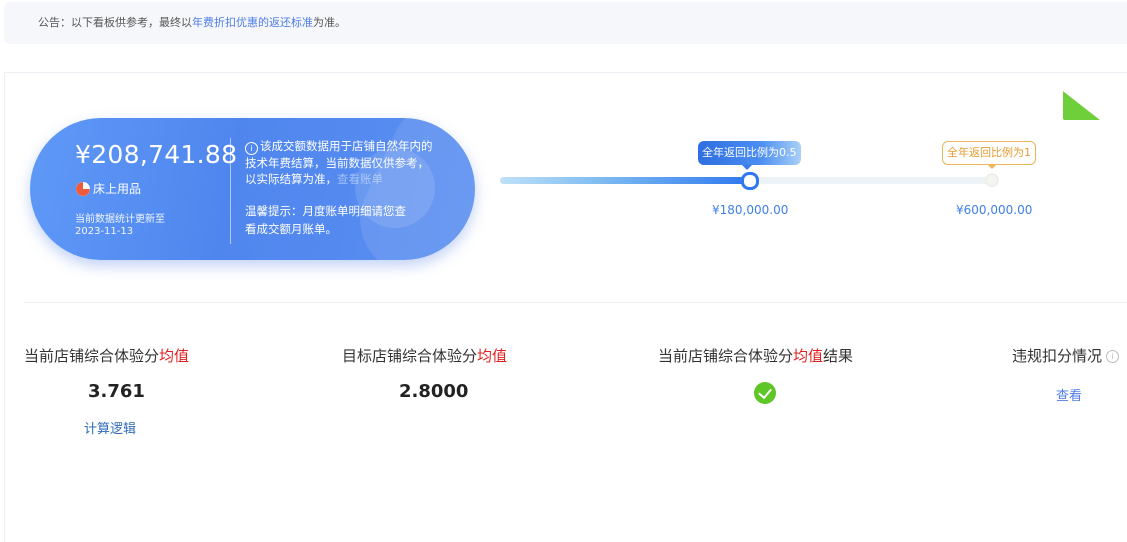 The width and height of the screenshot is (1127, 542). What do you see at coordinates (750, 181) in the screenshot?
I see `progress-node-current` at bounding box center [750, 181].